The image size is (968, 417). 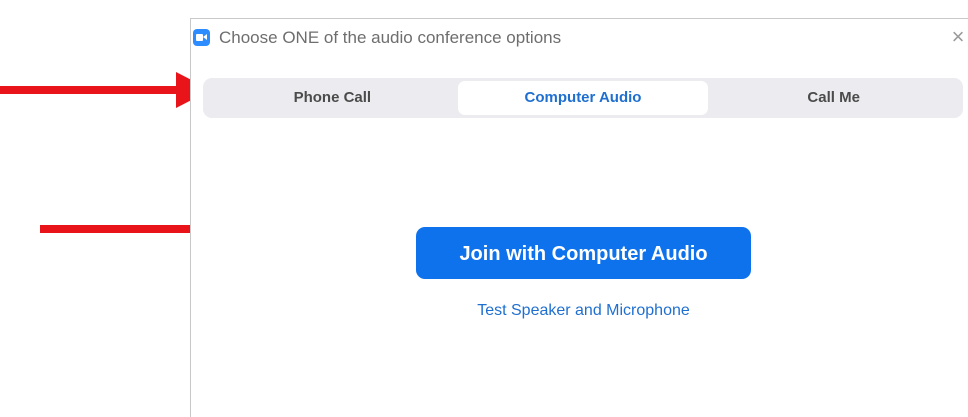 I want to click on close-icon: ×, so click(x=958, y=37).